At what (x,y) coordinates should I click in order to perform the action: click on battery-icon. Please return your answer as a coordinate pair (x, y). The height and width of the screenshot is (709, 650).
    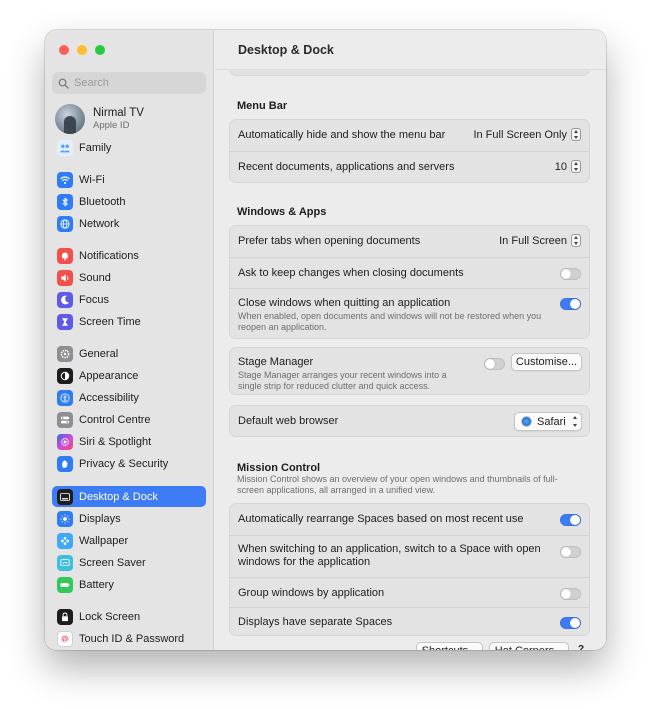
    Looking at the image, I should click on (65, 584).